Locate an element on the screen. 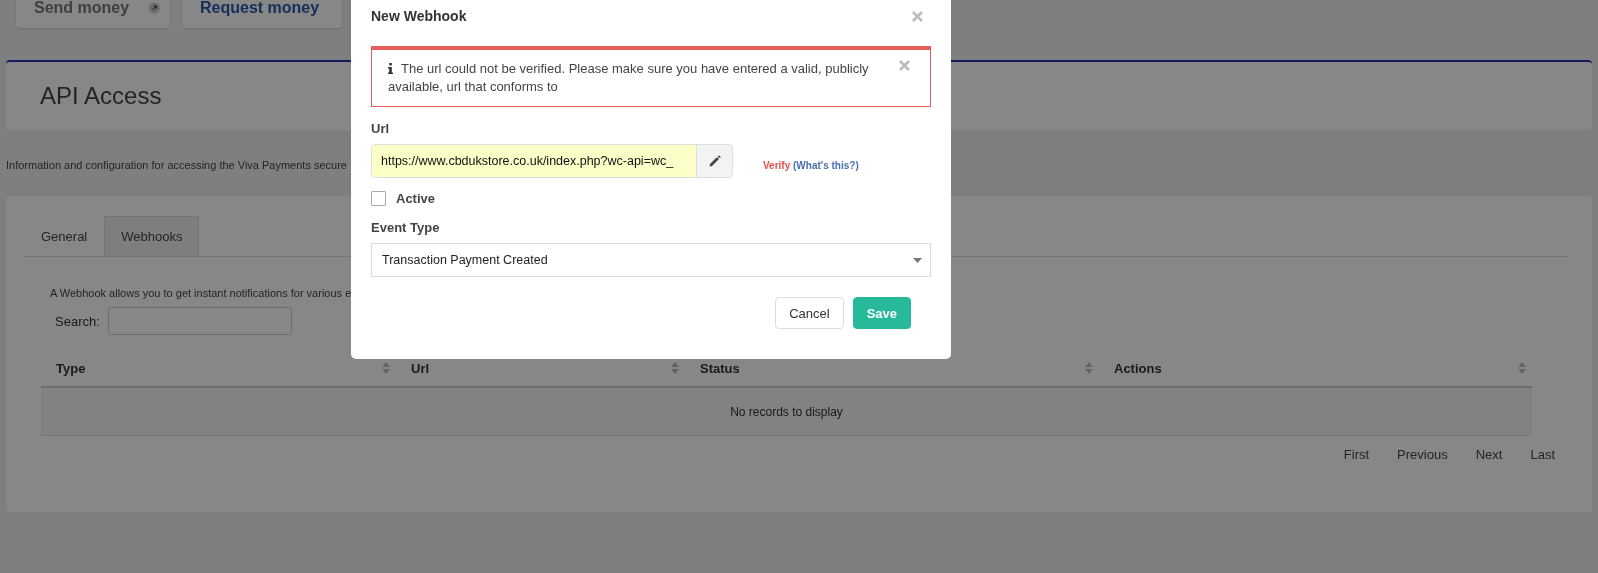  url-label: Url is located at coordinates (381, 128).